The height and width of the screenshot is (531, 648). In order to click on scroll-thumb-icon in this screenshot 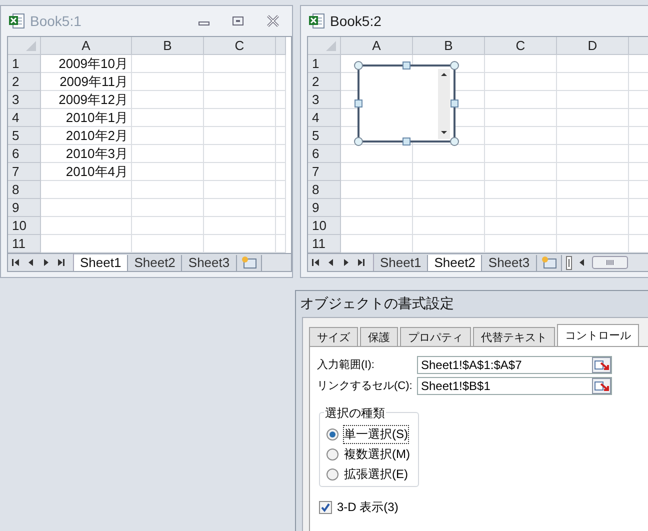, I will do `click(610, 262)`.